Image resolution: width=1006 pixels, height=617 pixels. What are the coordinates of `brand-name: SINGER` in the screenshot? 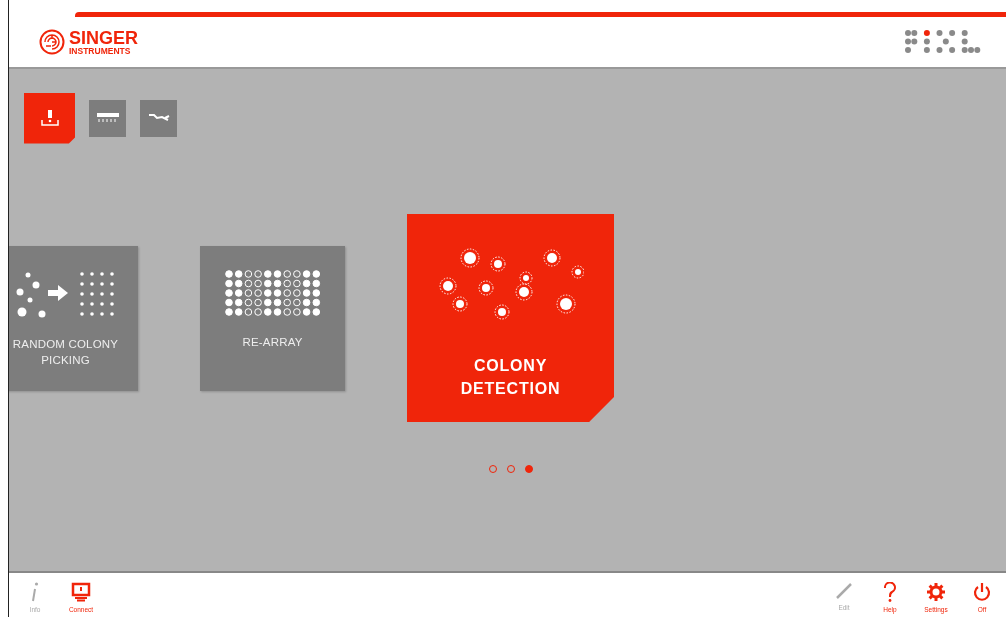 It's located at (103, 37).